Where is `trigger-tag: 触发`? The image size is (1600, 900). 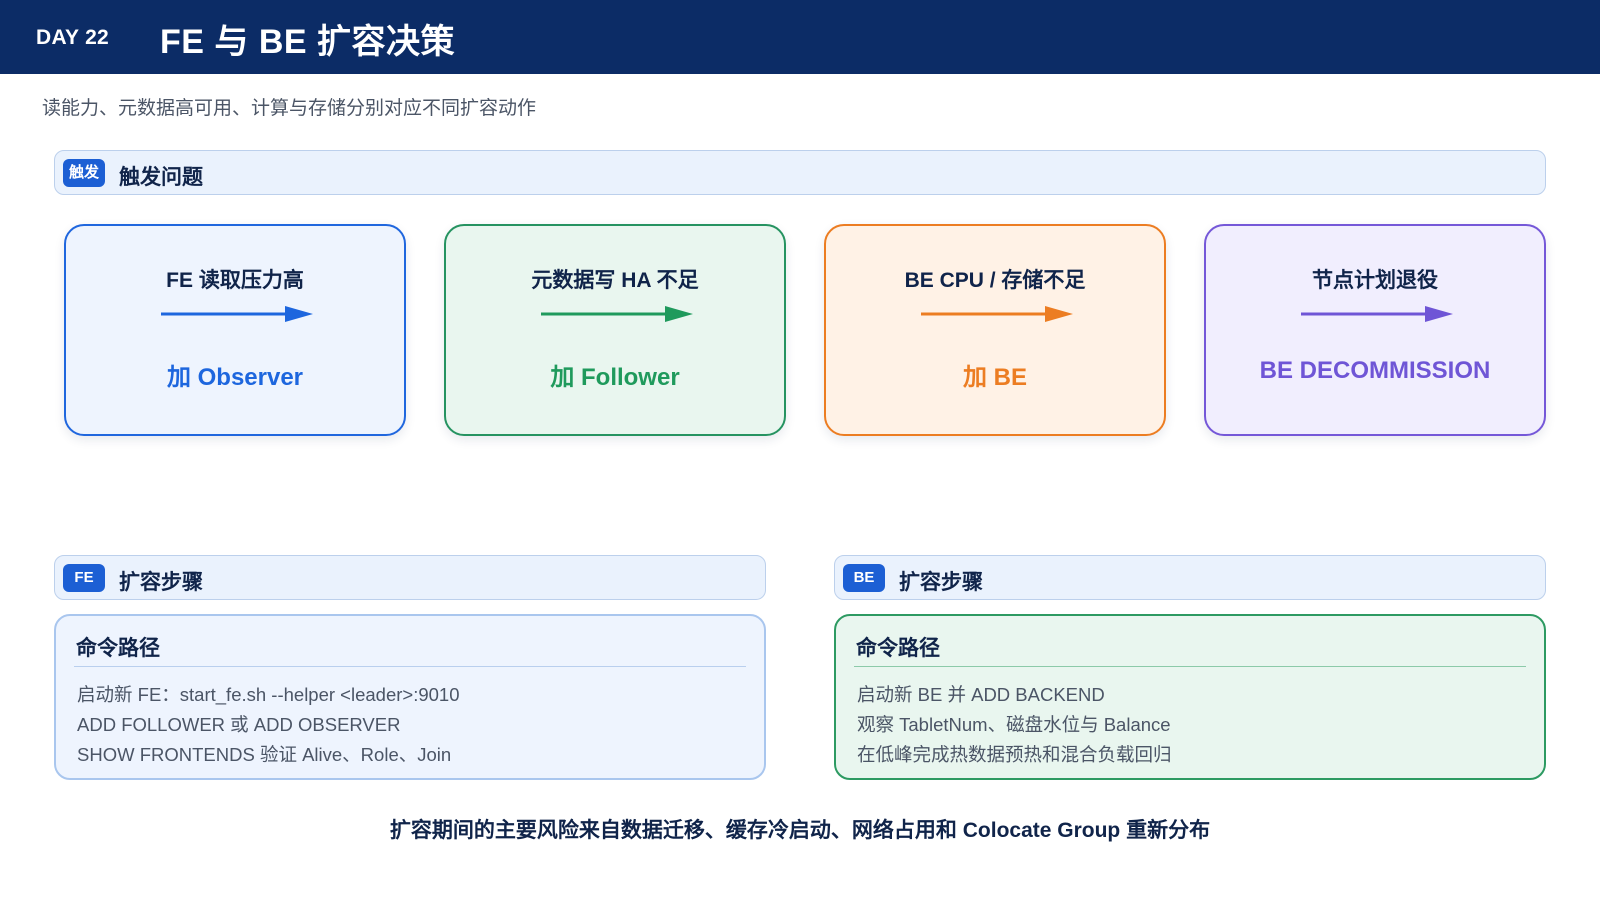 trigger-tag: 触发 is located at coordinates (84, 173).